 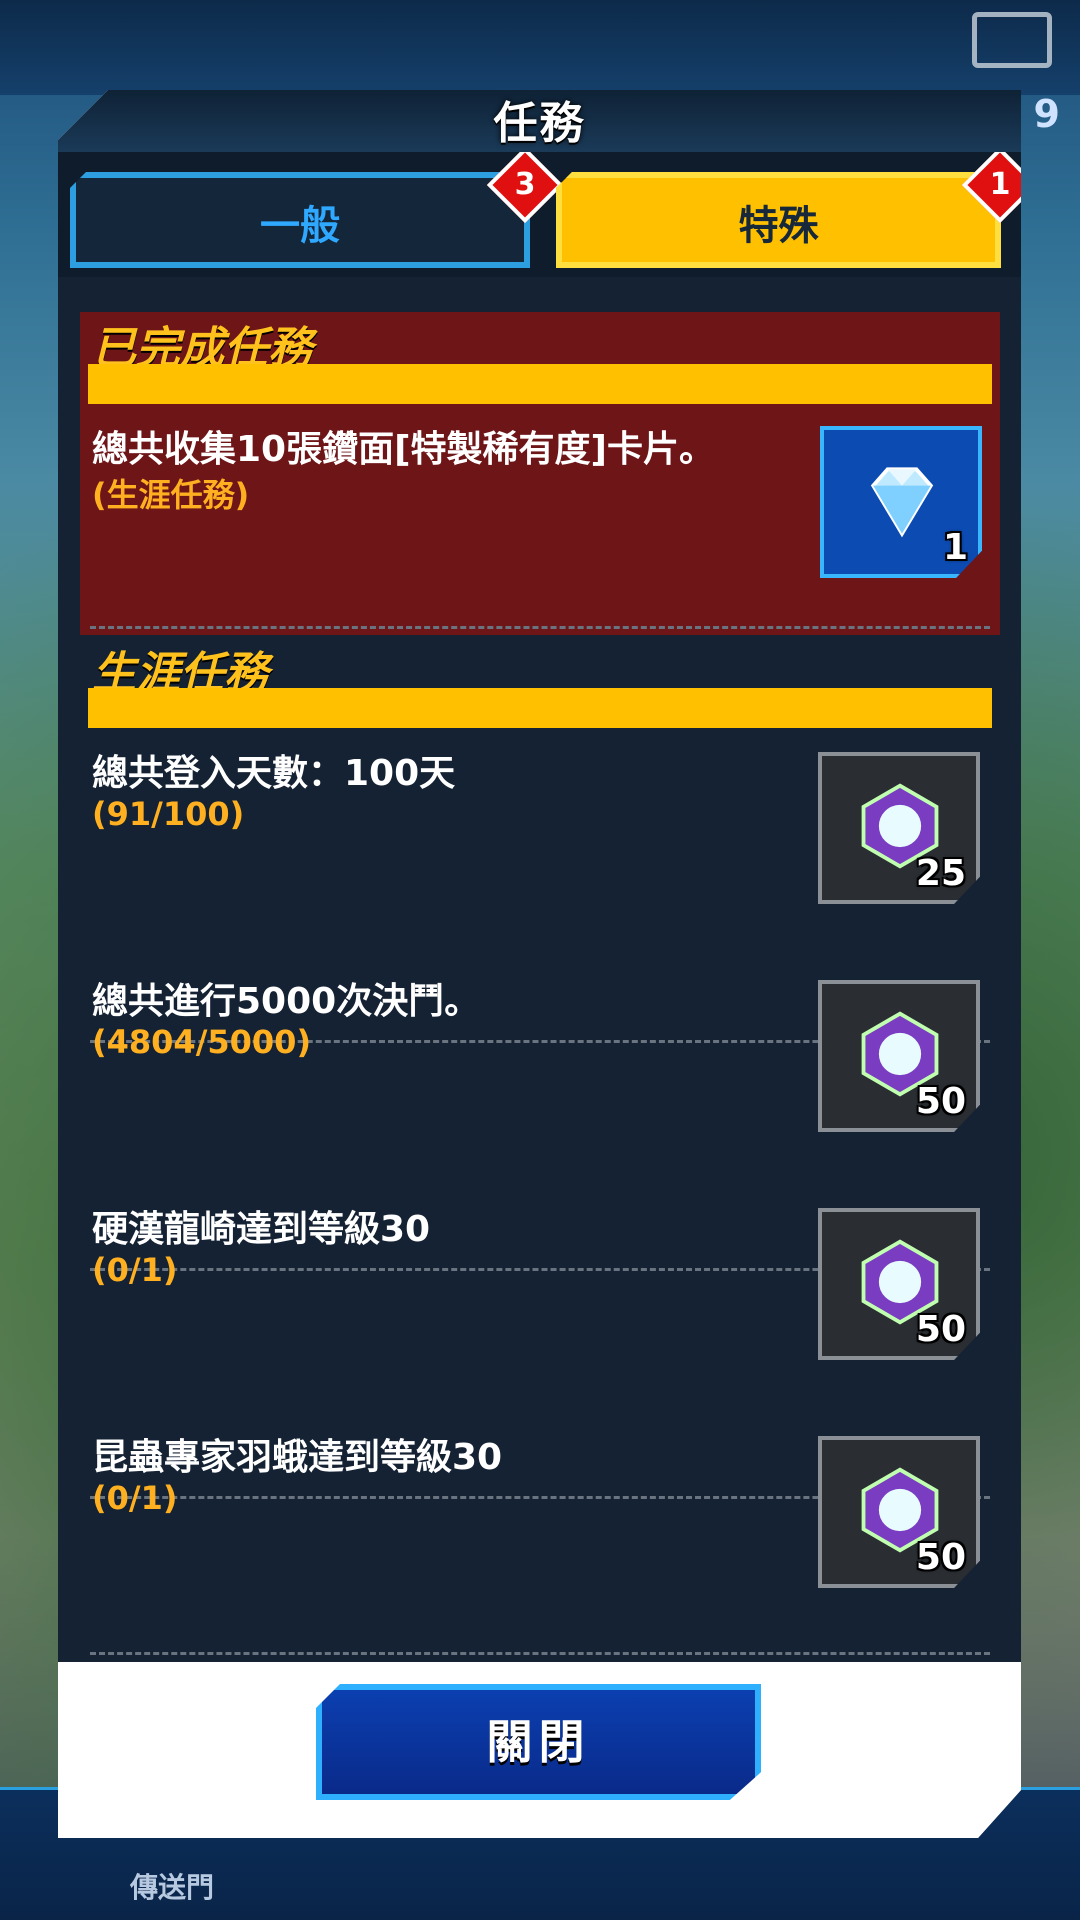 What do you see at coordinates (1046, 114) in the screenshot?
I see `player-level: 9` at bounding box center [1046, 114].